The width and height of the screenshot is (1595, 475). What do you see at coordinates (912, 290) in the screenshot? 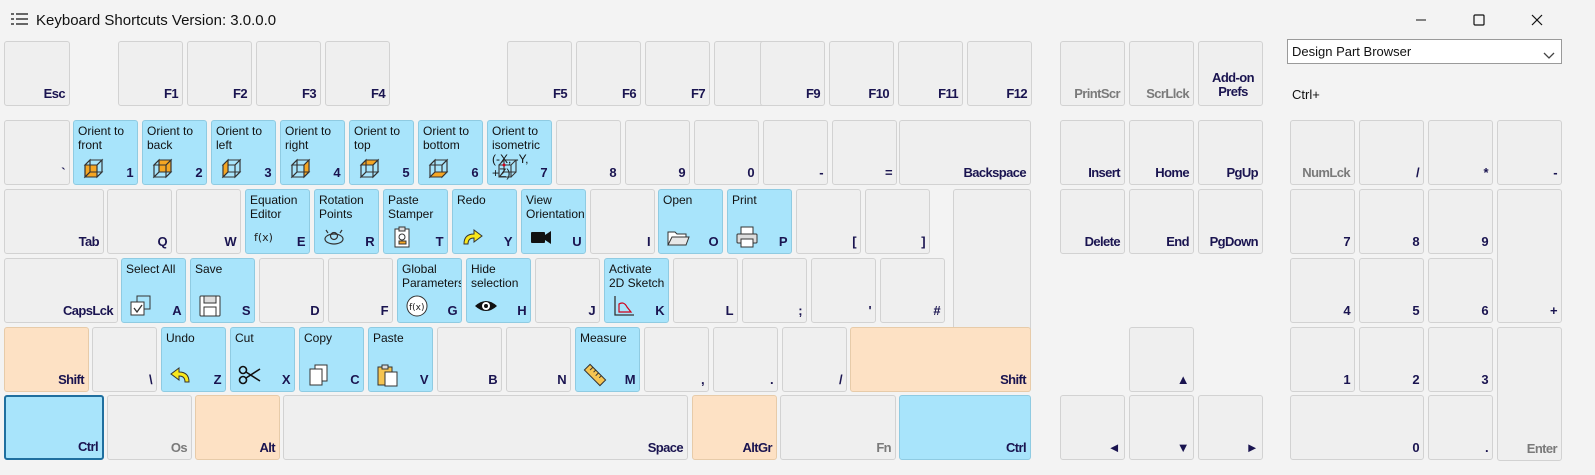
I see `key-hash: #` at bounding box center [912, 290].